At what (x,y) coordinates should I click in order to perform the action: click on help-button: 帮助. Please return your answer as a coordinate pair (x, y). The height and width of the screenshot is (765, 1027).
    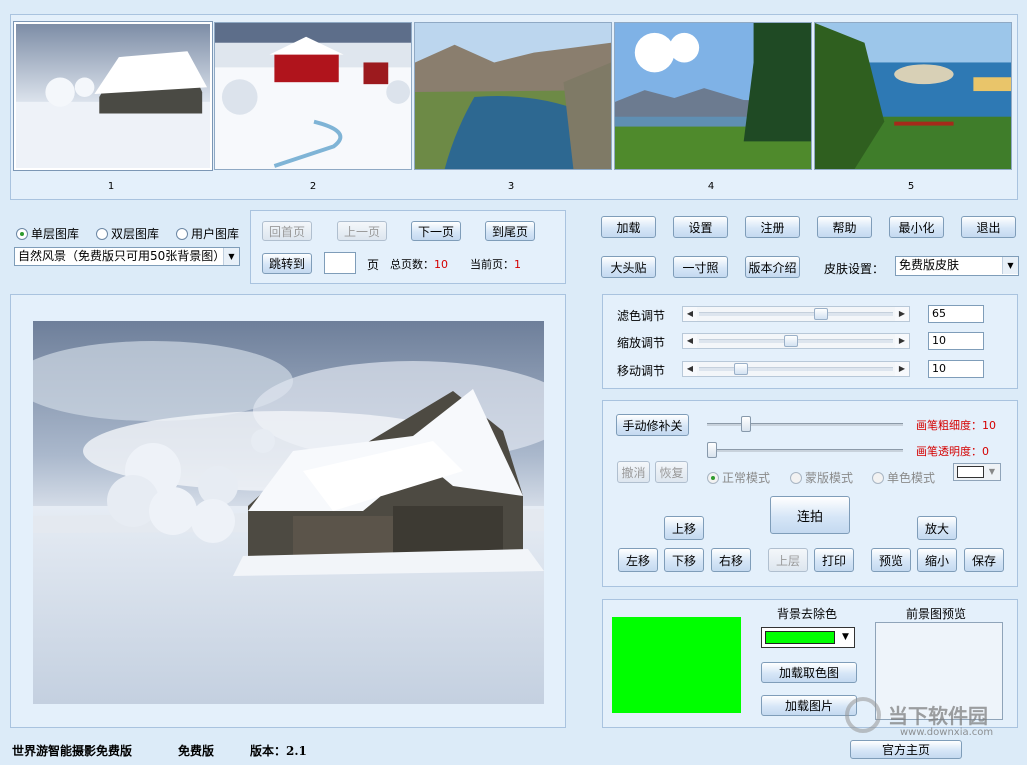
    Looking at the image, I should click on (844, 227).